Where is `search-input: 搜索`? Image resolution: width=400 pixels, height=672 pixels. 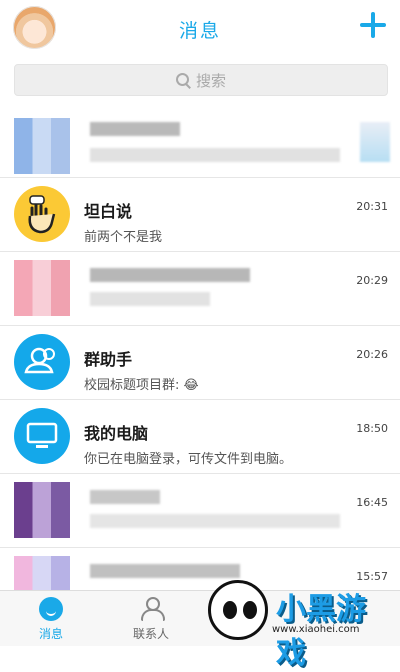
search-input: 搜索 is located at coordinates (201, 80).